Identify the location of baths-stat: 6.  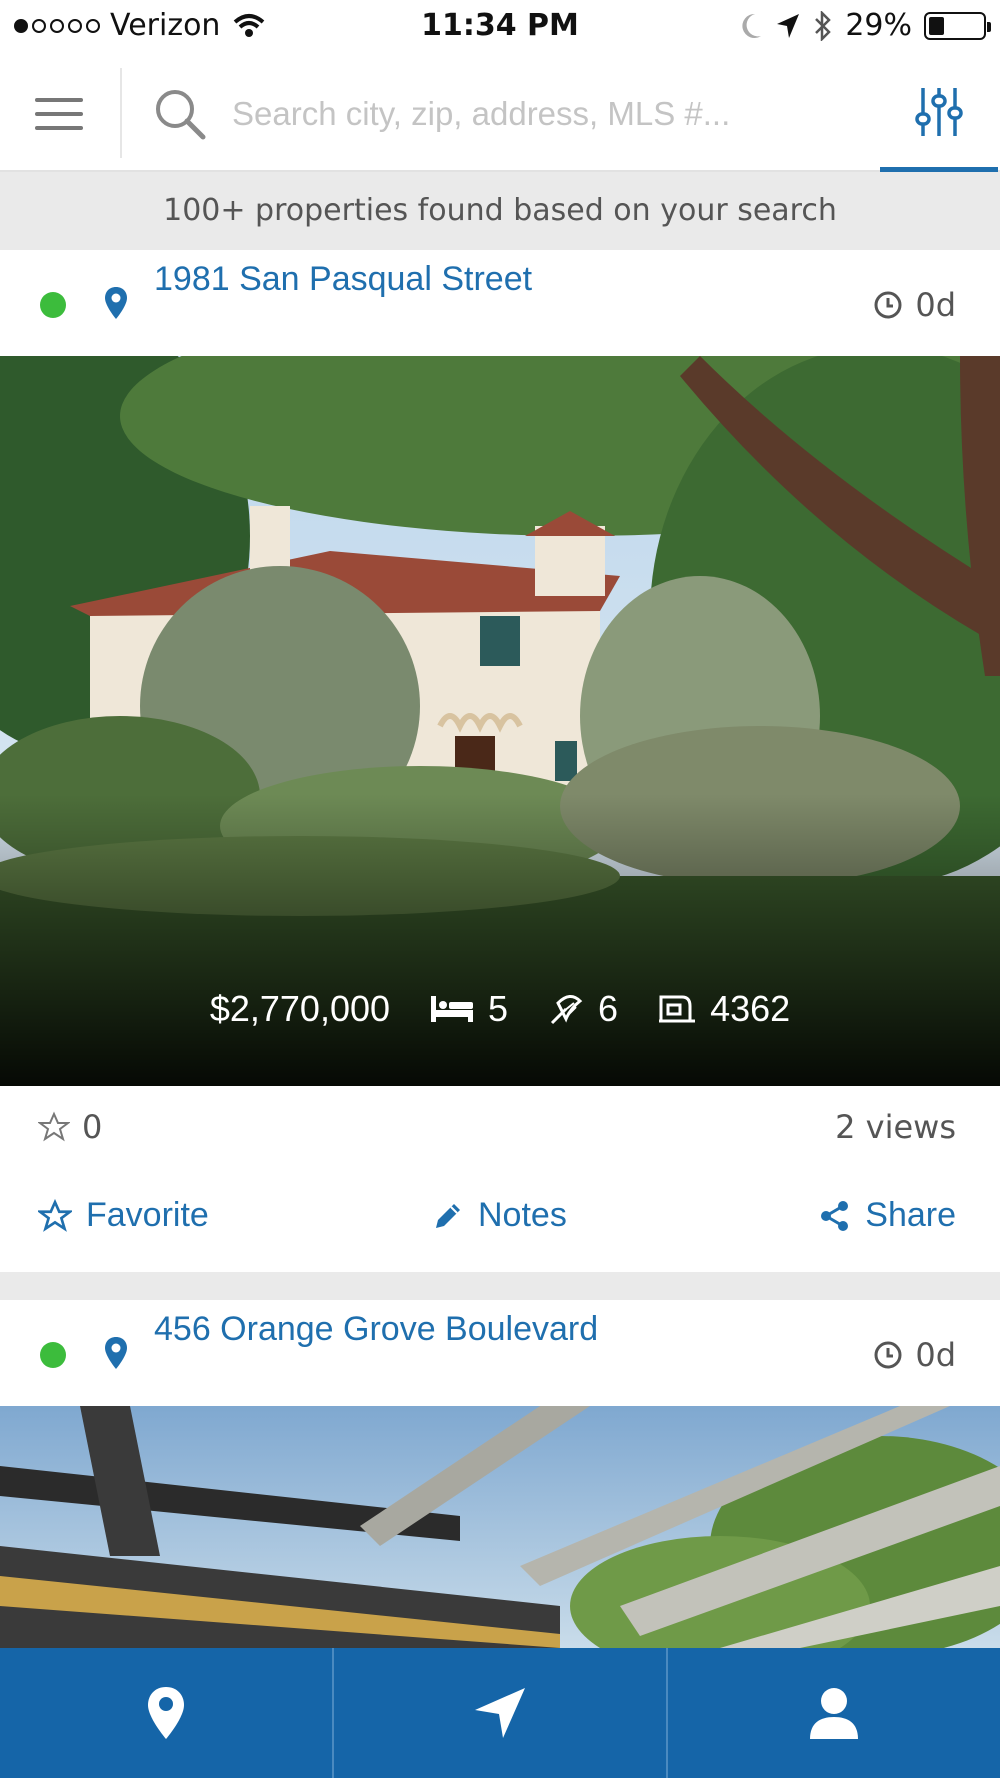
(583, 1009).